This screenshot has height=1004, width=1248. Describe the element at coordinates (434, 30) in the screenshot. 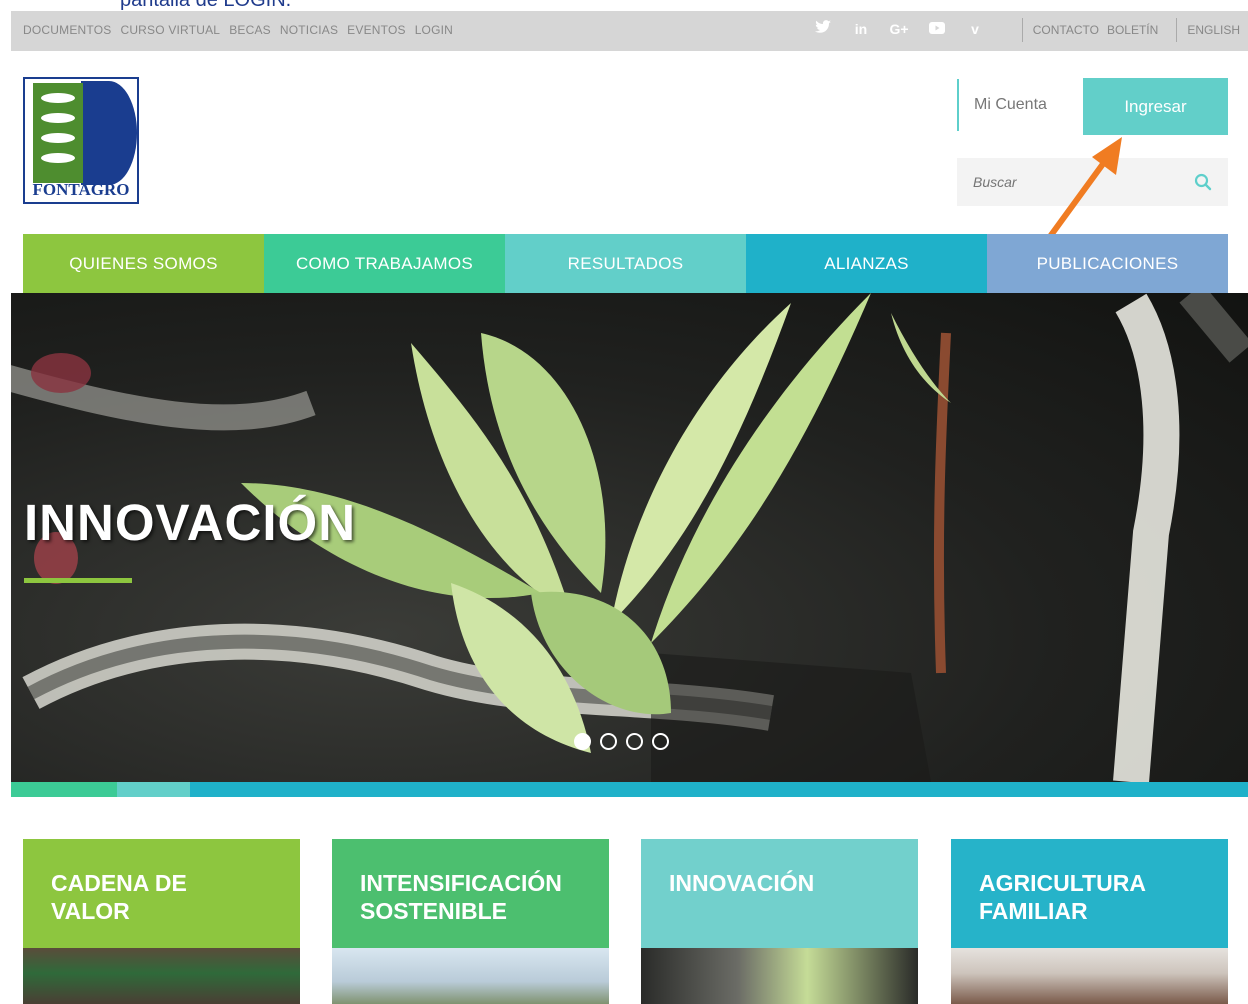

I see `top-nav-login: LOGIN` at that location.